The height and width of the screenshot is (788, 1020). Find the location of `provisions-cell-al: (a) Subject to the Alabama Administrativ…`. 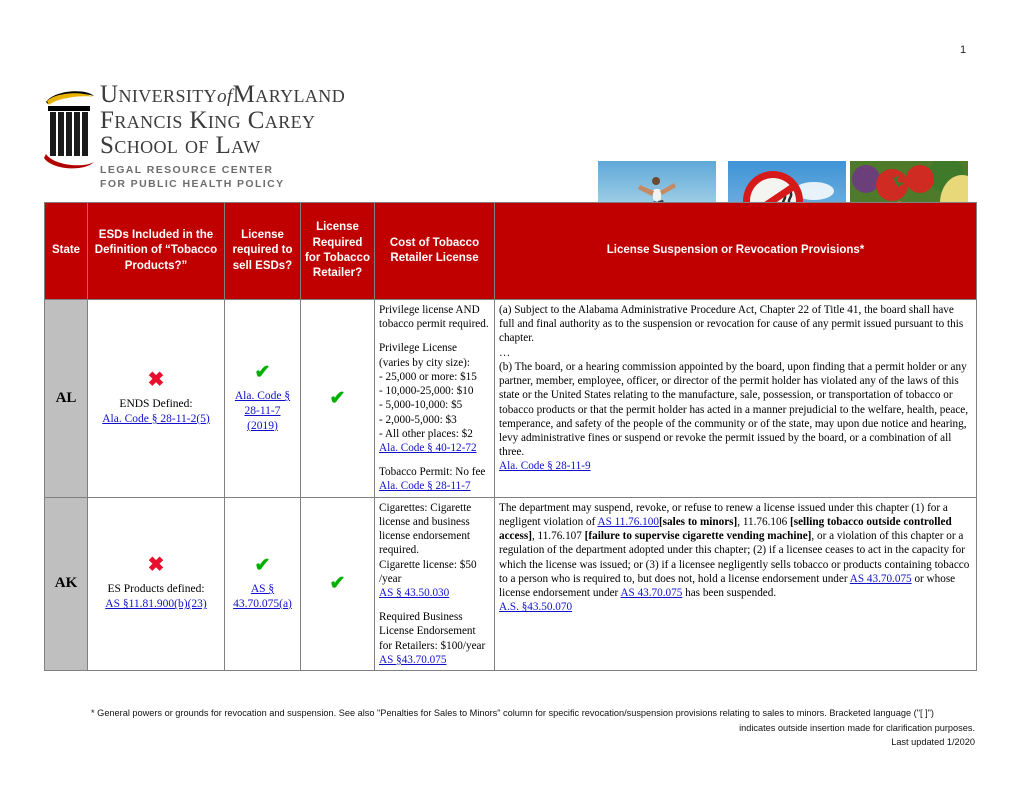

provisions-cell-al: (a) Subject to the Alabama Administrativ… is located at coordinates (735, 398).